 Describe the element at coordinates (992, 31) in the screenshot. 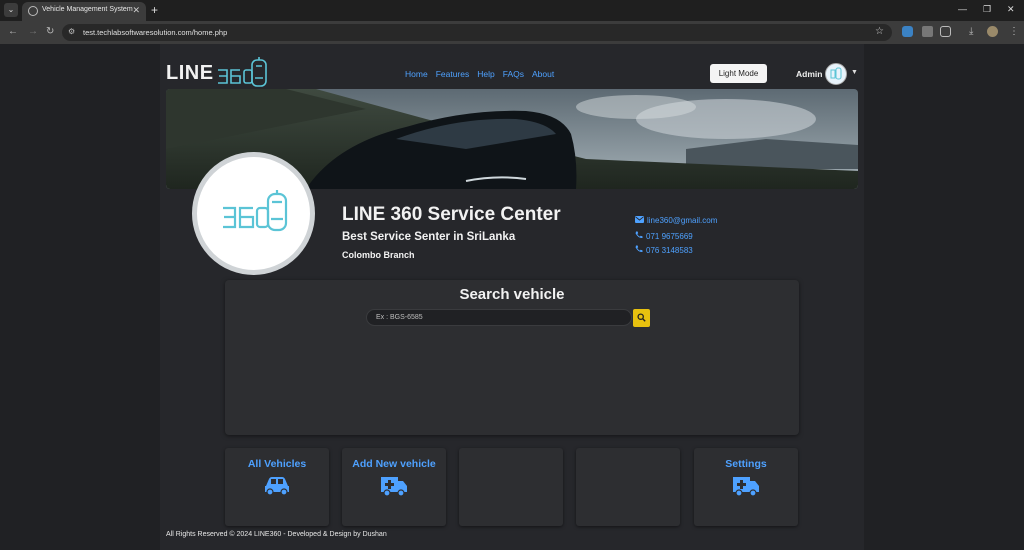

I see `profile-avatar-icon` at that location.